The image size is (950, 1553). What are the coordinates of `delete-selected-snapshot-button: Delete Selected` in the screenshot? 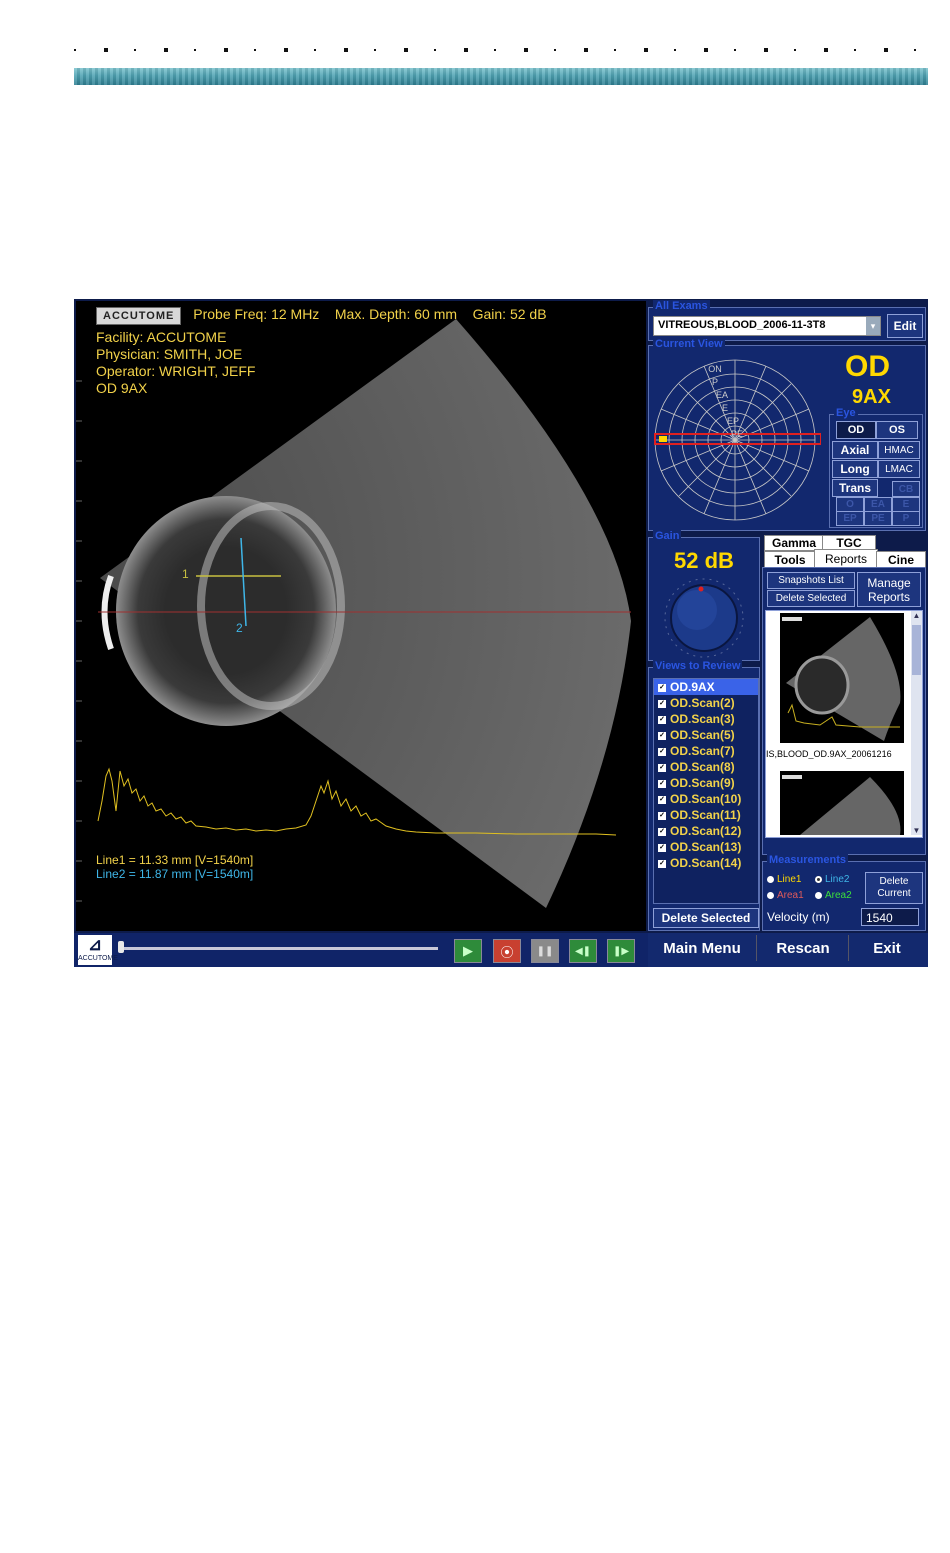 It's located at (811, 598).